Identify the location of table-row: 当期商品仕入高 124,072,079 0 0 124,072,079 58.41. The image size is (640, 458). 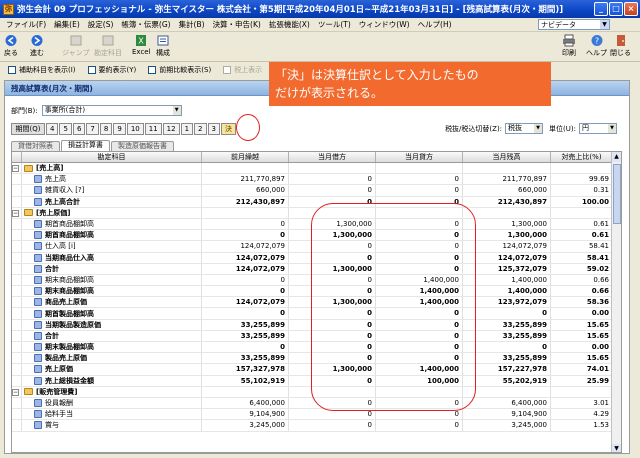
(316, 258).